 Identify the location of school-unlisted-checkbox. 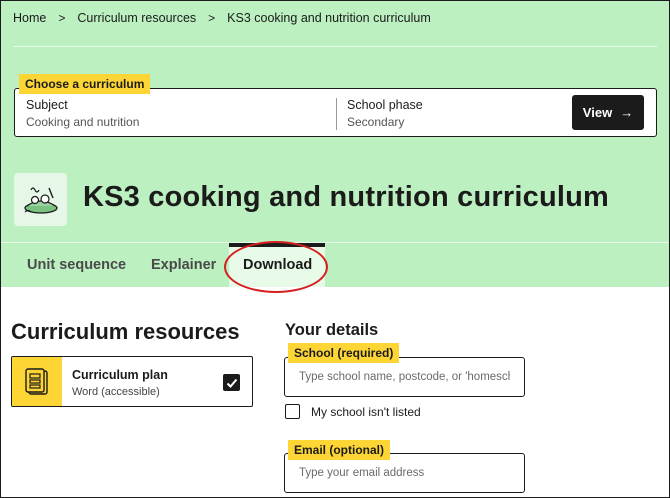
(292, 411).